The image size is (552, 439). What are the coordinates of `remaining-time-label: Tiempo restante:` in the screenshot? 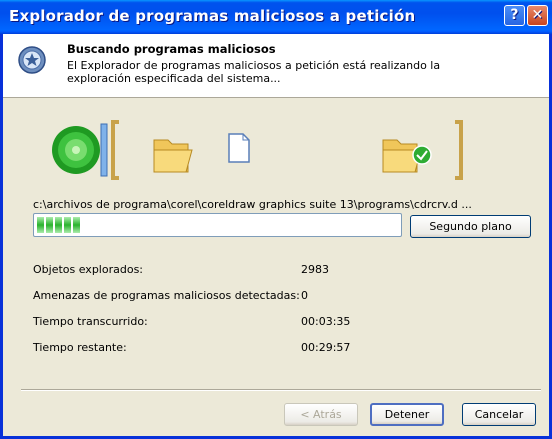 It's located at (80, 347).